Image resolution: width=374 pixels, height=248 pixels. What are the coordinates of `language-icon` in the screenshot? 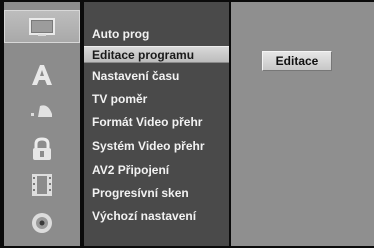 It's located at (42, 75).